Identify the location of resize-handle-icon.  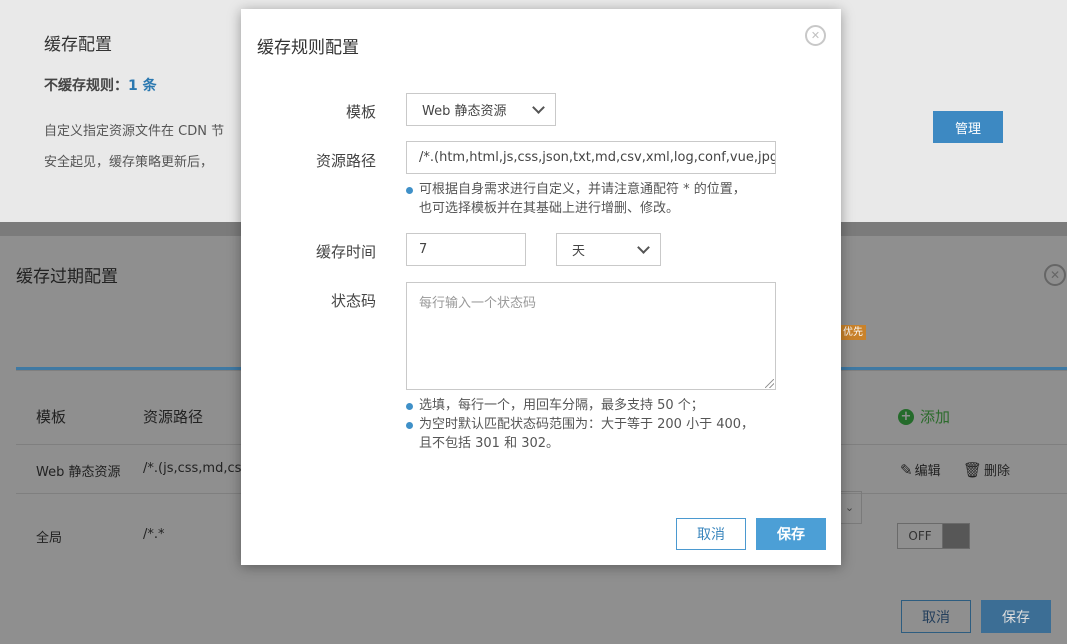
(769, 383).